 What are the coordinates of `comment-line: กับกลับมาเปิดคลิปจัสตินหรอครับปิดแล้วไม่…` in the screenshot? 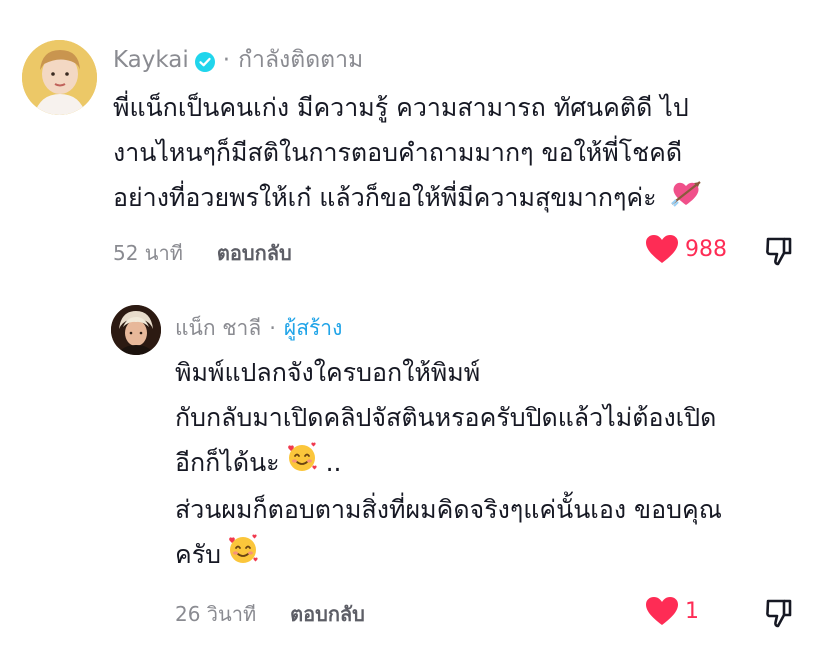 It's located at (446, 417).